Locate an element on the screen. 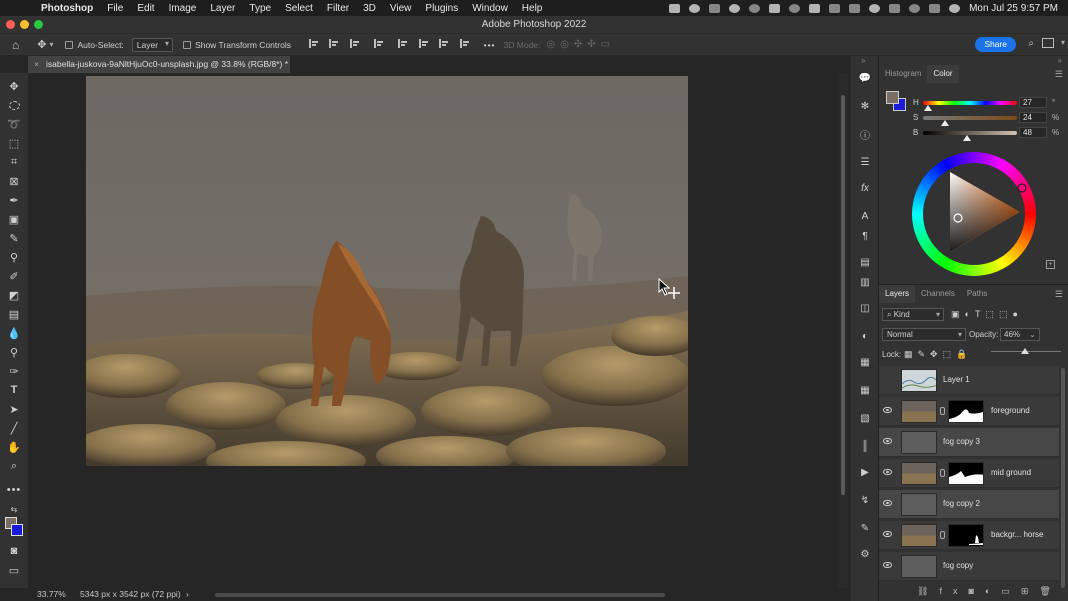 Image resolution: width=1068 pixels, height=601 pixels. layer-name: fog copy 2 is located at coordinates (961, 503).